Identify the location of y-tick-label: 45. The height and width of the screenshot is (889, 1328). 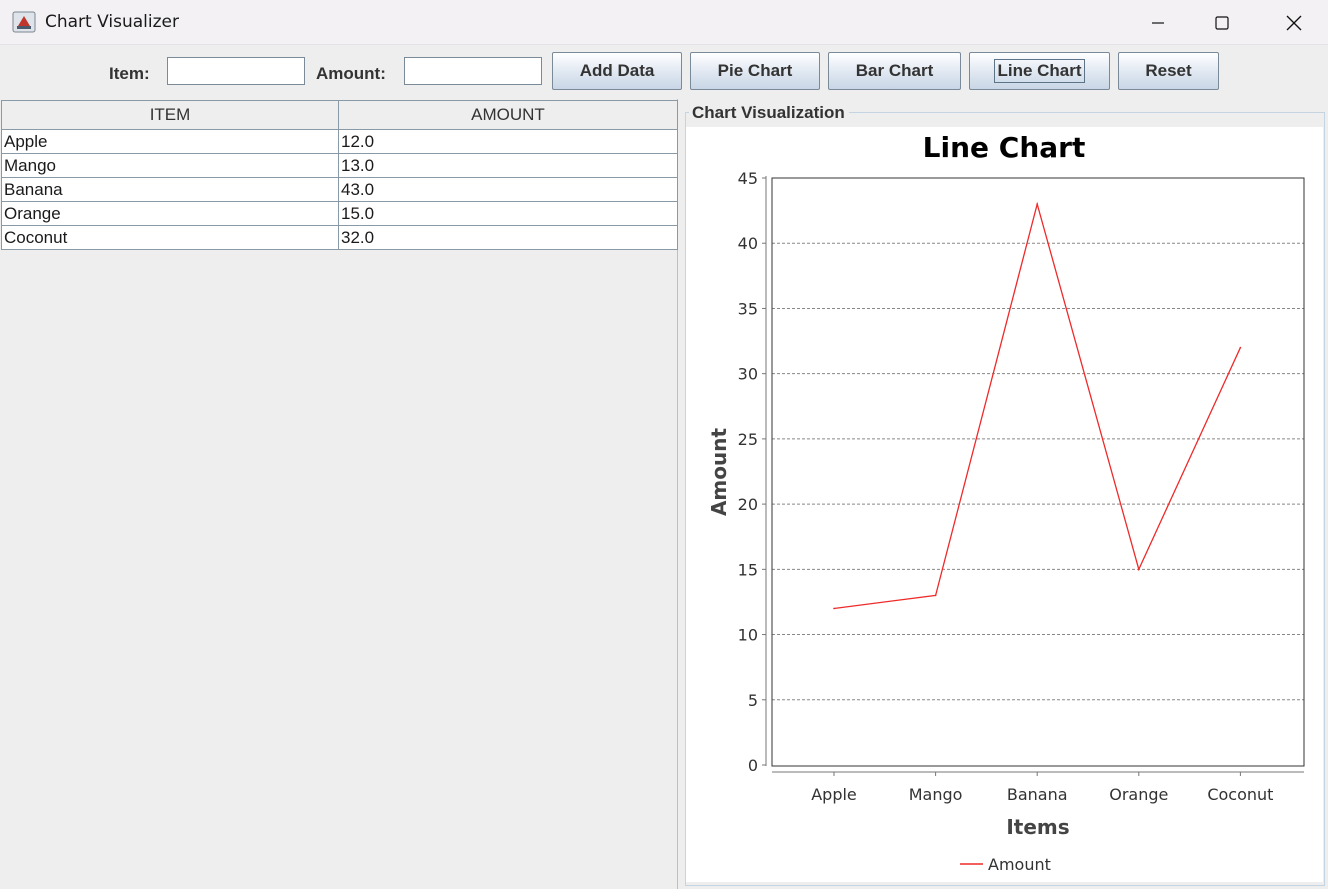
(748, 178).